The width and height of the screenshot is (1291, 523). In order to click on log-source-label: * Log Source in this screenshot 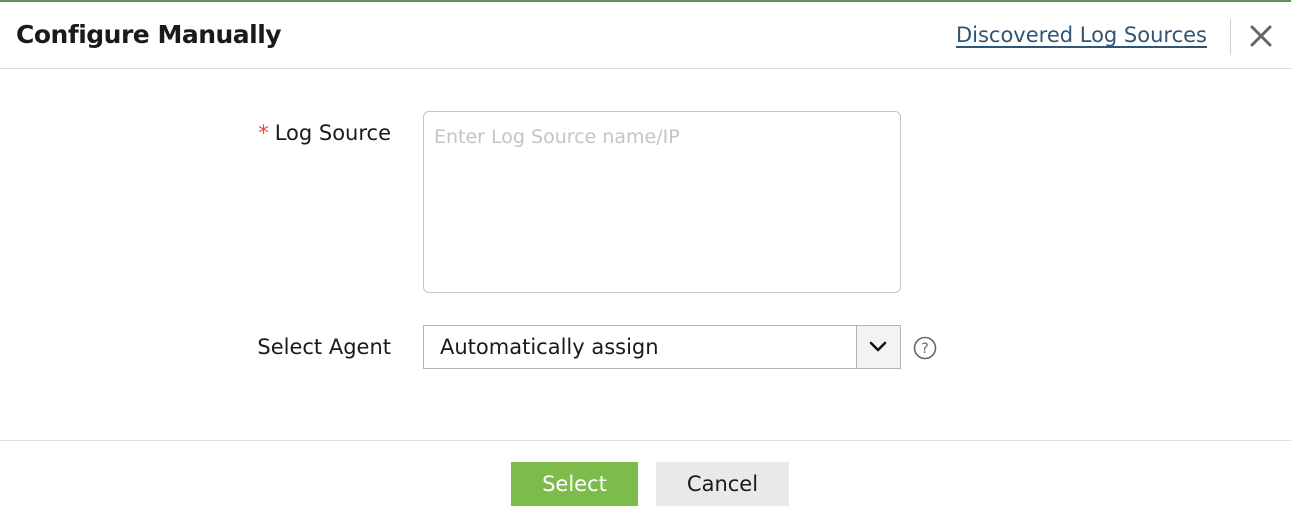, I will do `click(324, 133)`.